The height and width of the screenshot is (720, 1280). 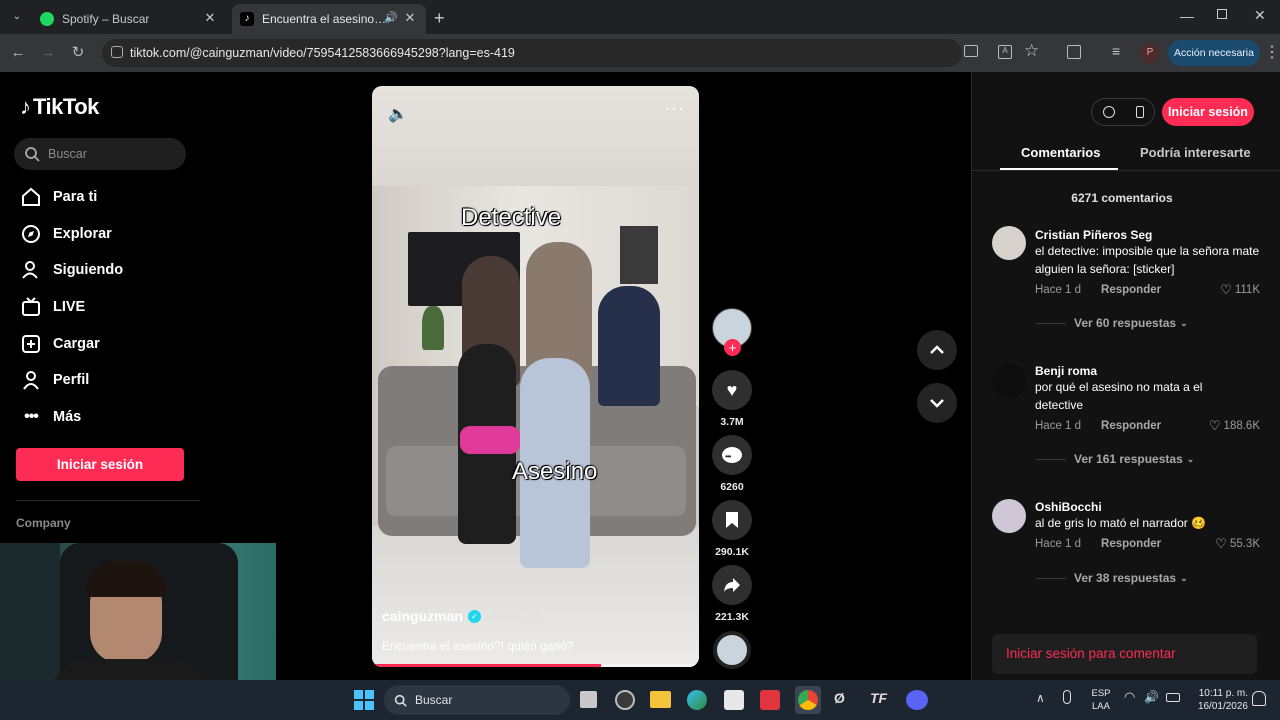 I want to click on file-explorer-icon, so click(x=660, y=699).